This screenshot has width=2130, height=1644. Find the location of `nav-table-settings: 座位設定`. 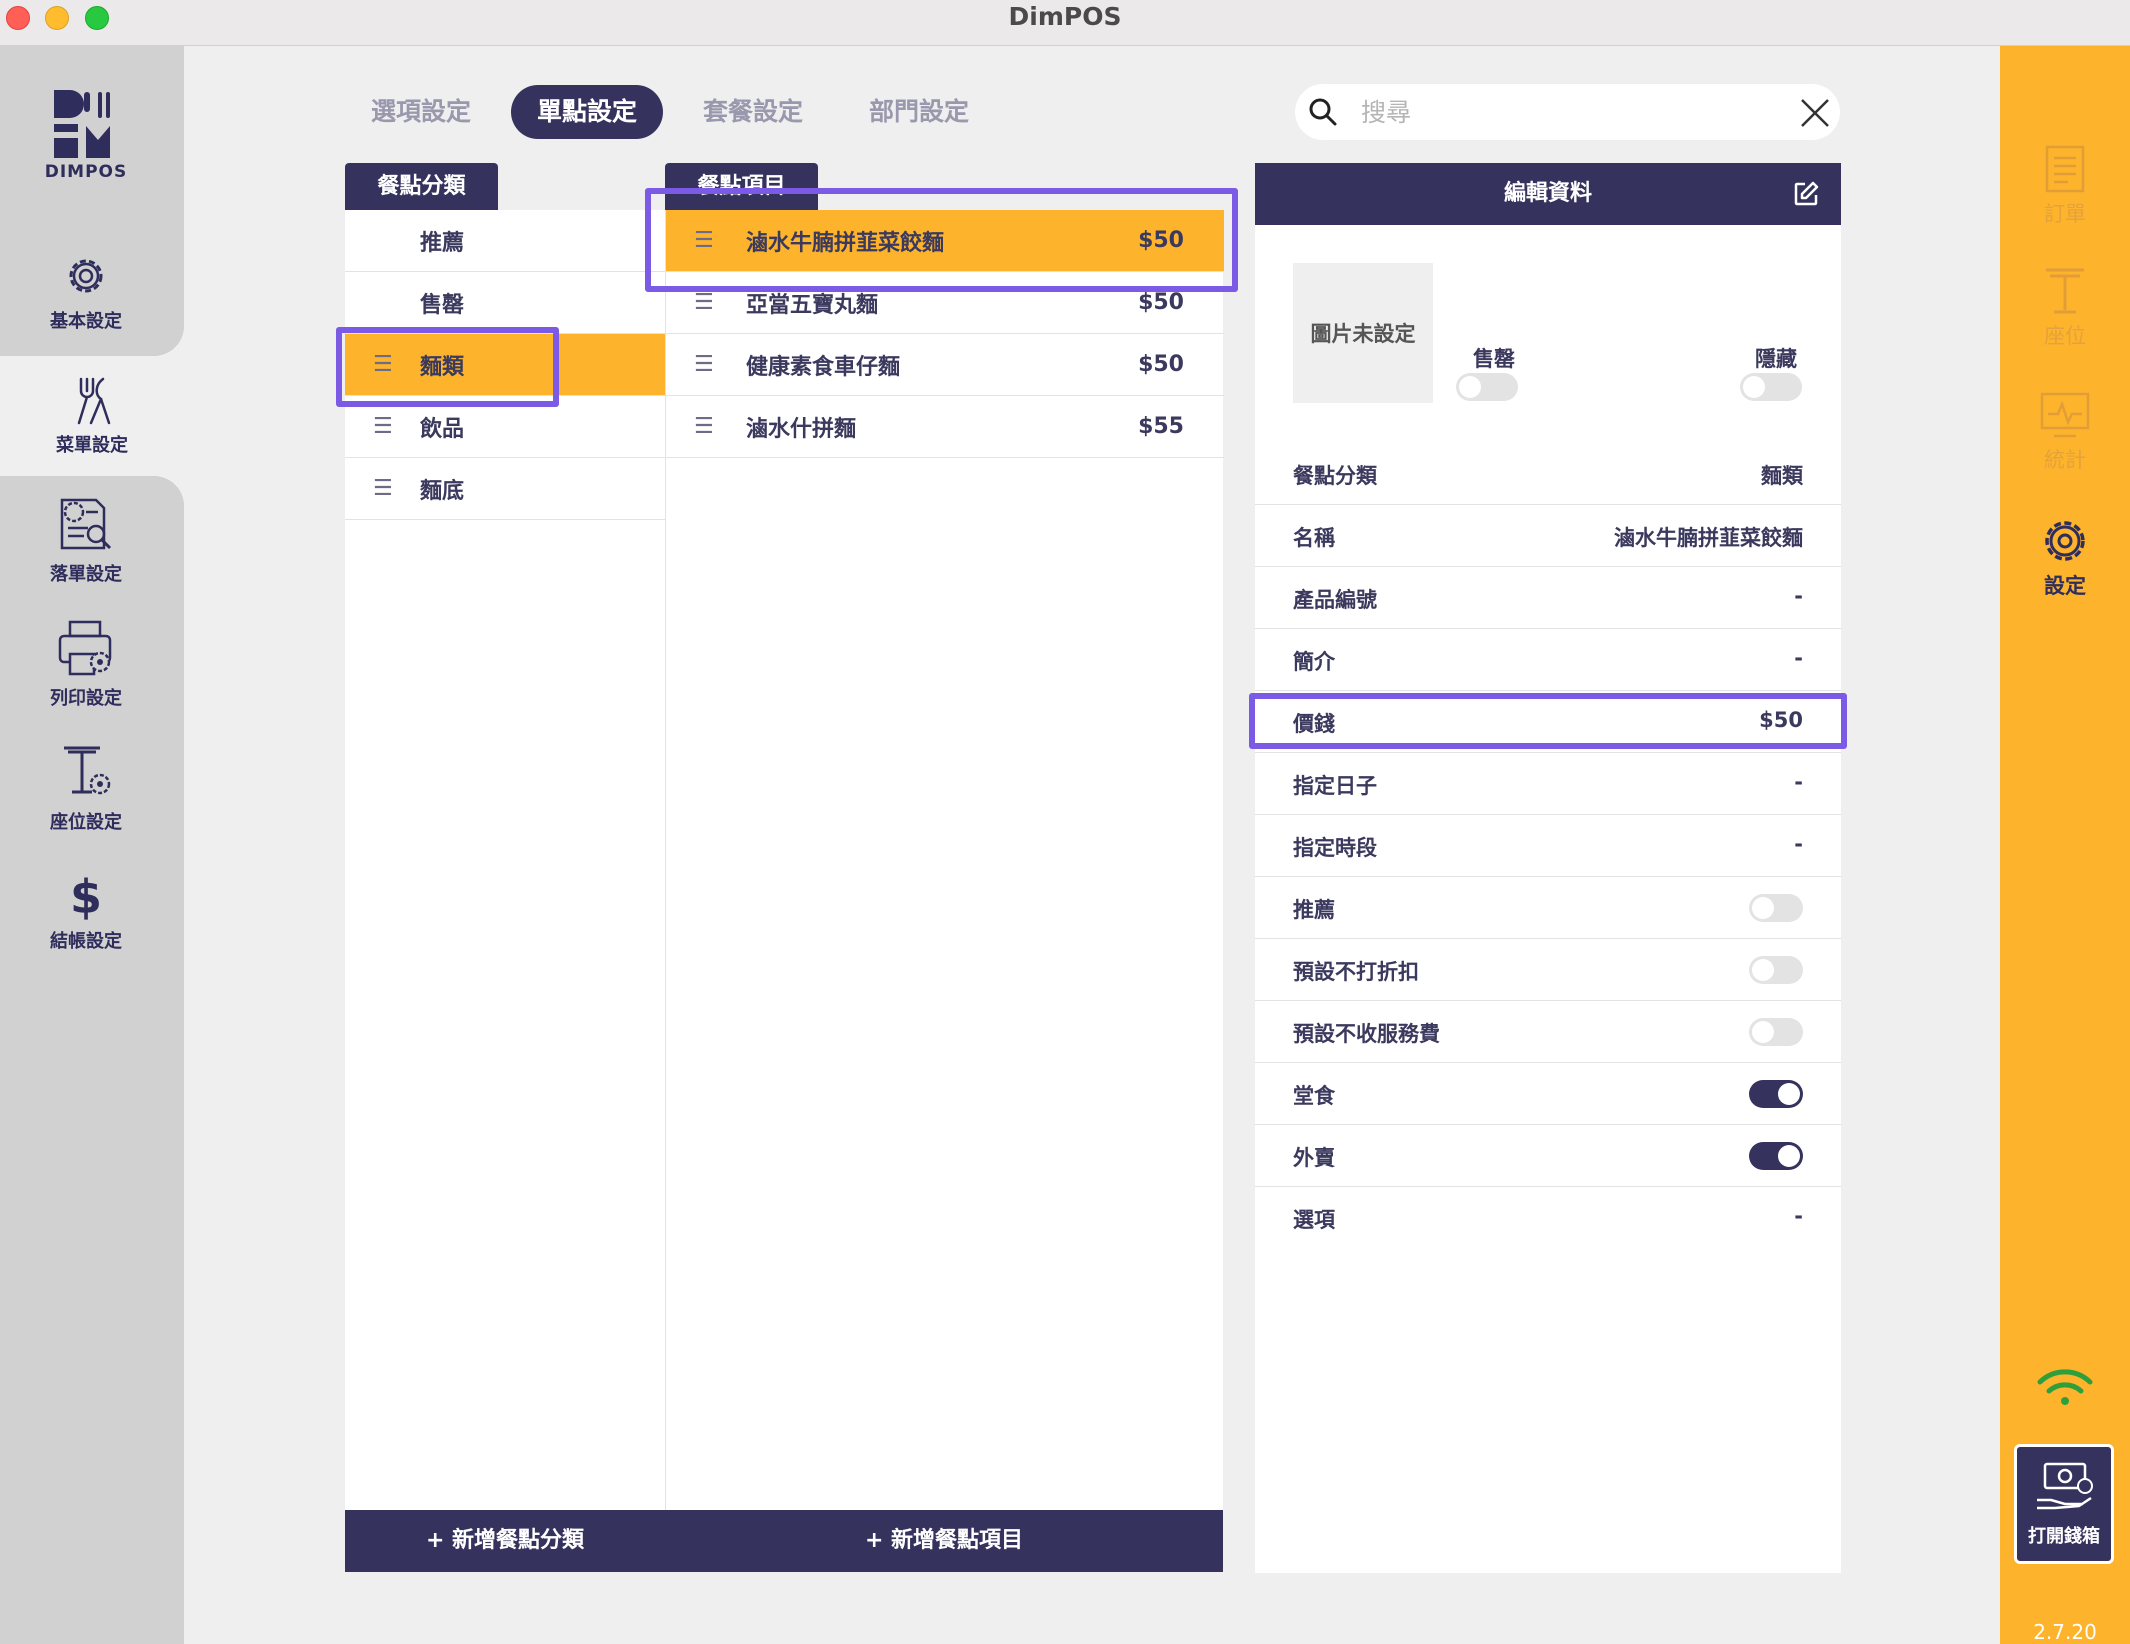

nav-table-settings: 座位設定 is located at coordinates (86, 788).